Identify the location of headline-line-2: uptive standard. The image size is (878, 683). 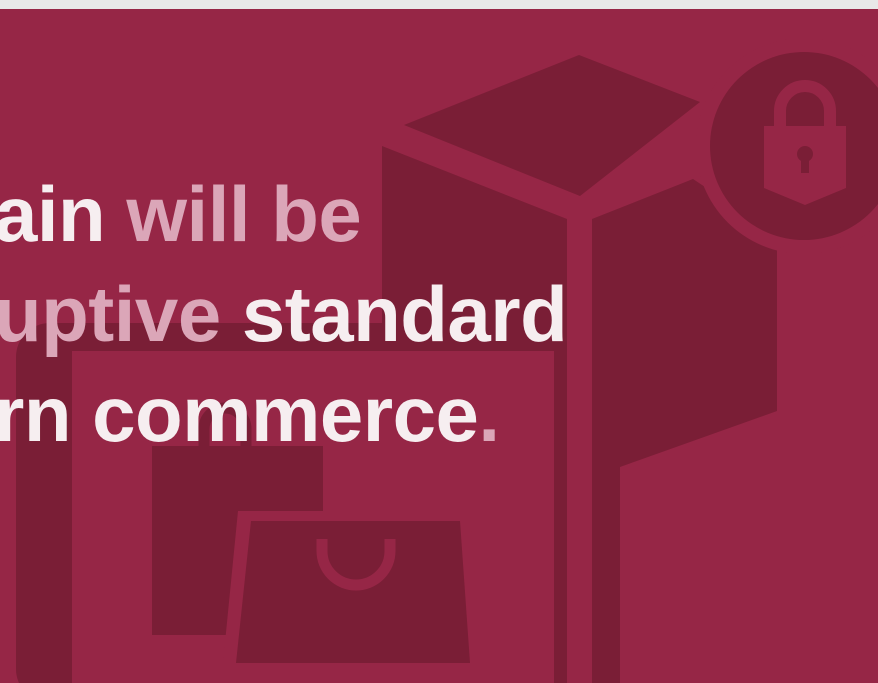
(284, 314).